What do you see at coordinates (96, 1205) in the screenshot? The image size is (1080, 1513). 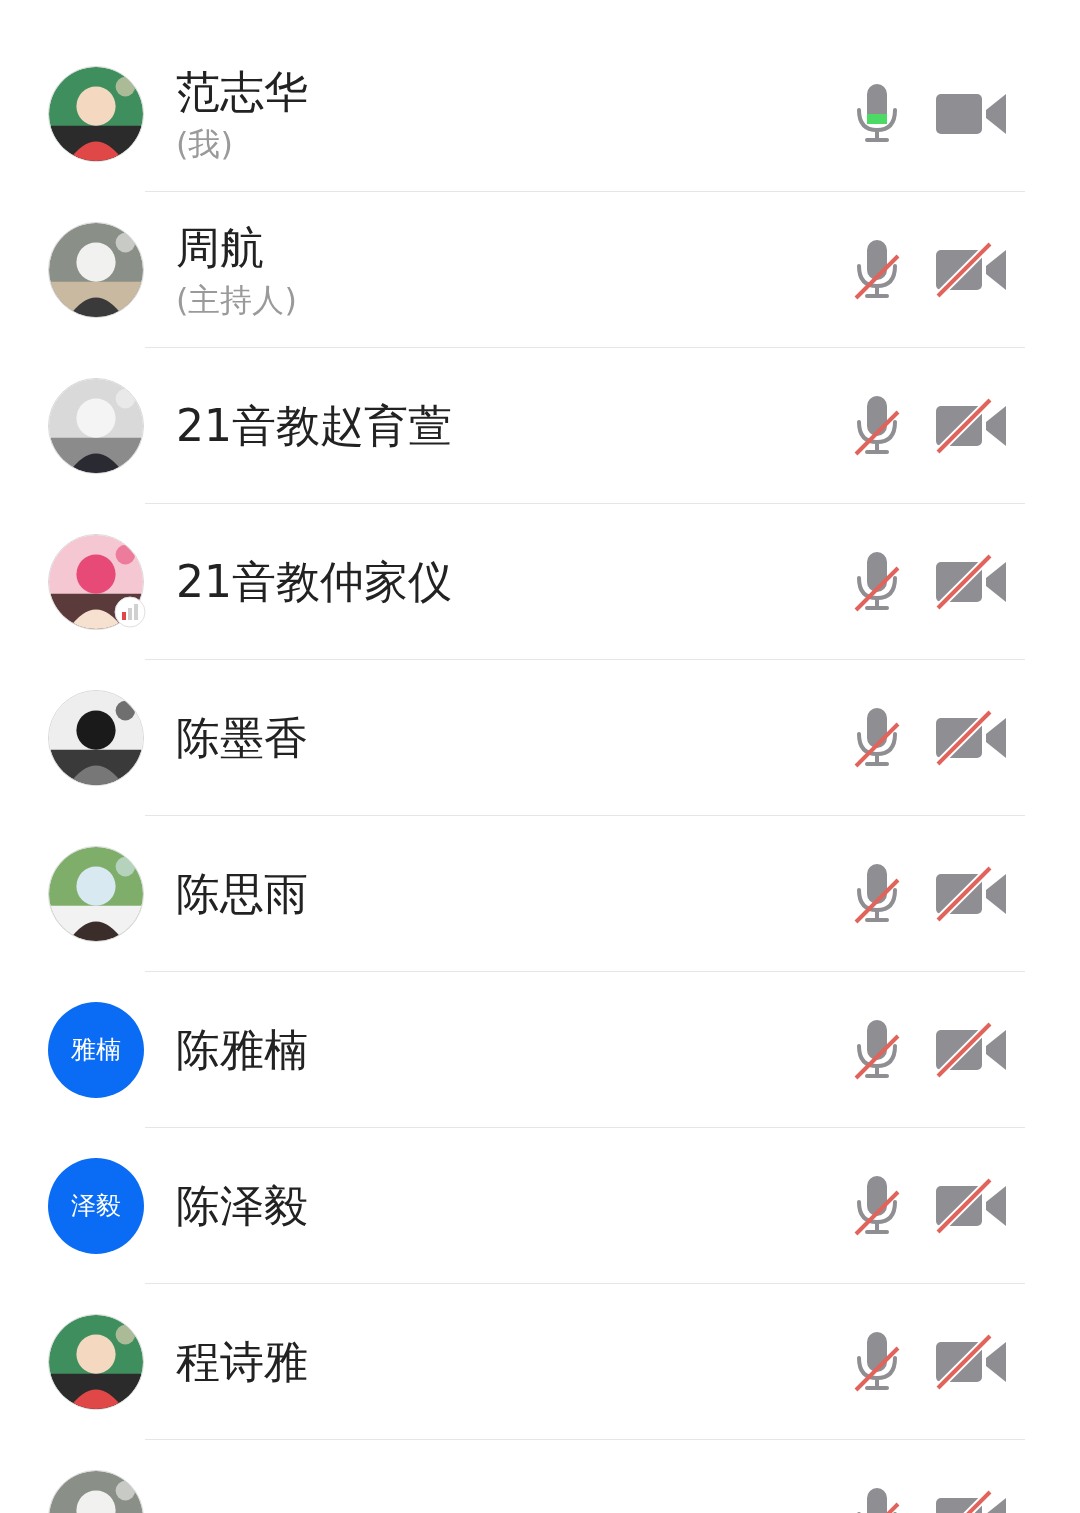 I see `avatar-initials: 泽毅` at bounding box center [96, 1205].